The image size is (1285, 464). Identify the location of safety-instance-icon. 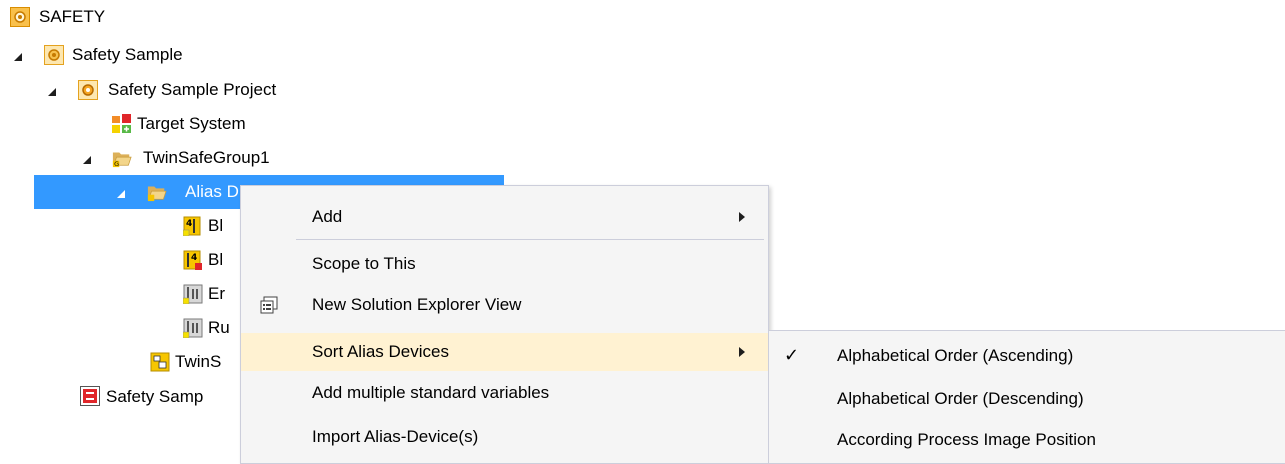
(90, 396).